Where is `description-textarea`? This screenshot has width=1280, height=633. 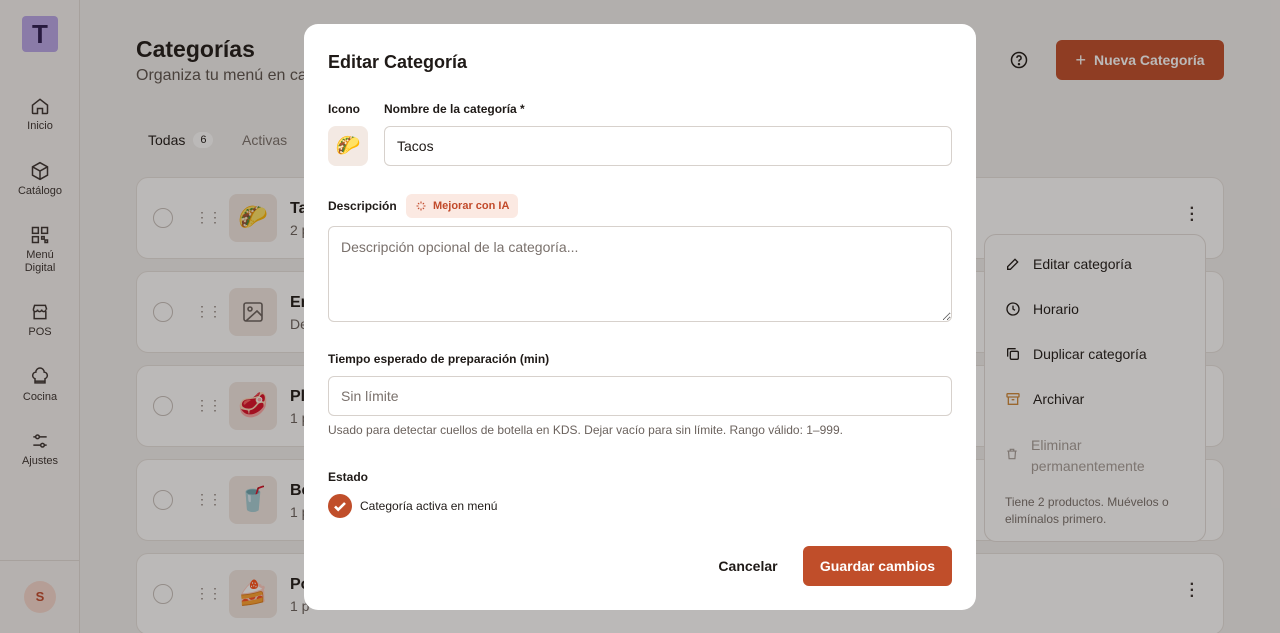 description-textarea is located at coordinates (640, 274).